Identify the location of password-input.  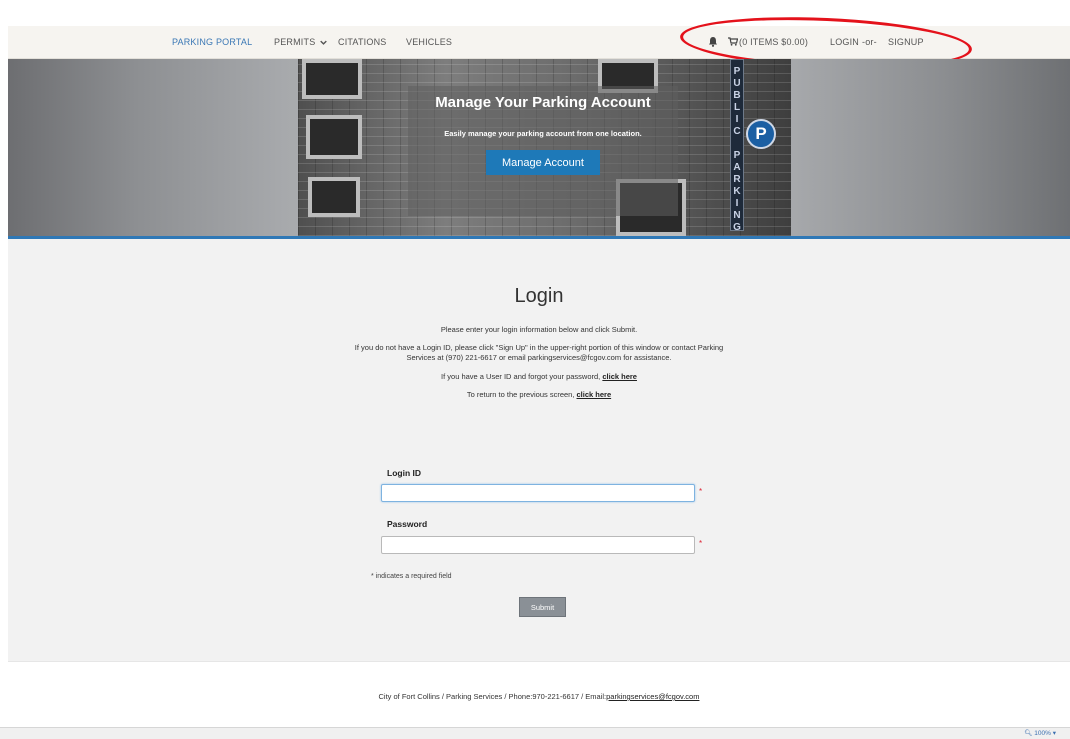
(538, 545).